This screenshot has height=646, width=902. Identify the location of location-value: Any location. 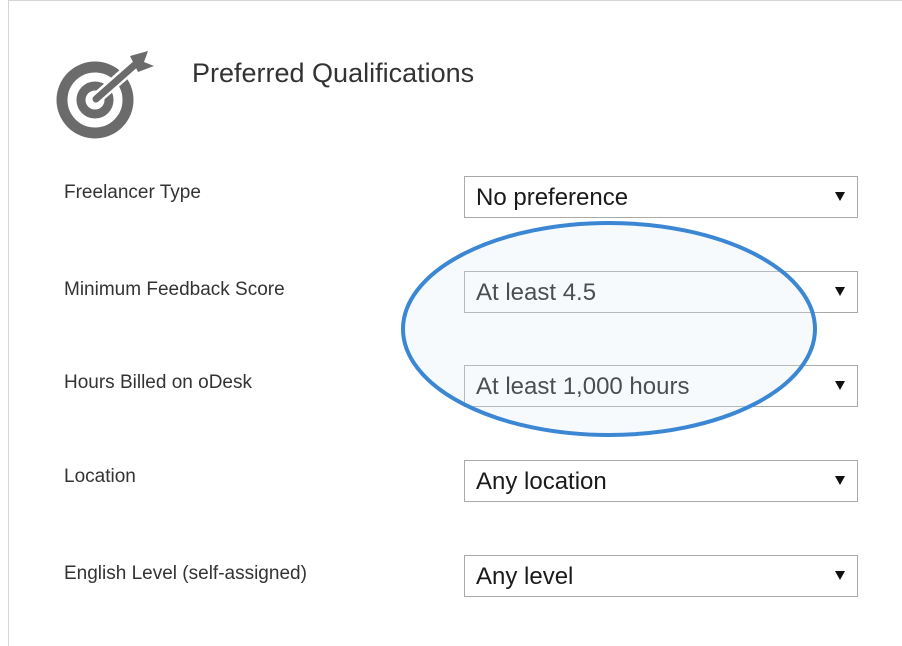
(541, 481).